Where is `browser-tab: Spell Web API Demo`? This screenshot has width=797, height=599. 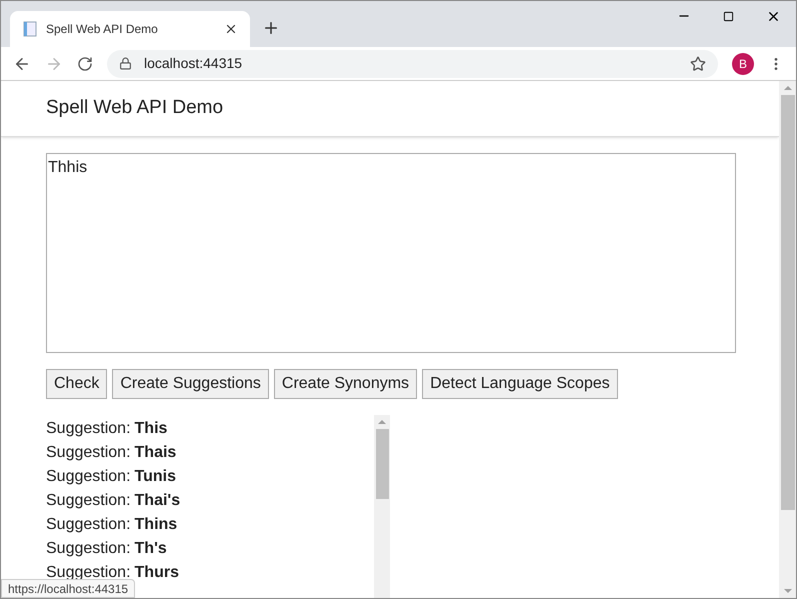
browser-tab: Spell Web API Demo is located at coordinates (130, 29).